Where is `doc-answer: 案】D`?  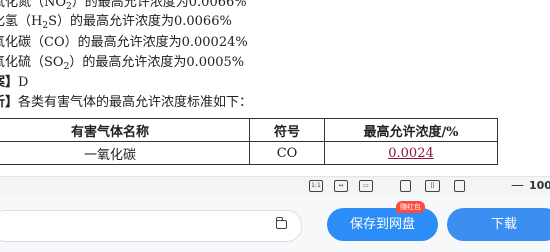 doc-answer: 案】D is located at coordinates (14, 82).